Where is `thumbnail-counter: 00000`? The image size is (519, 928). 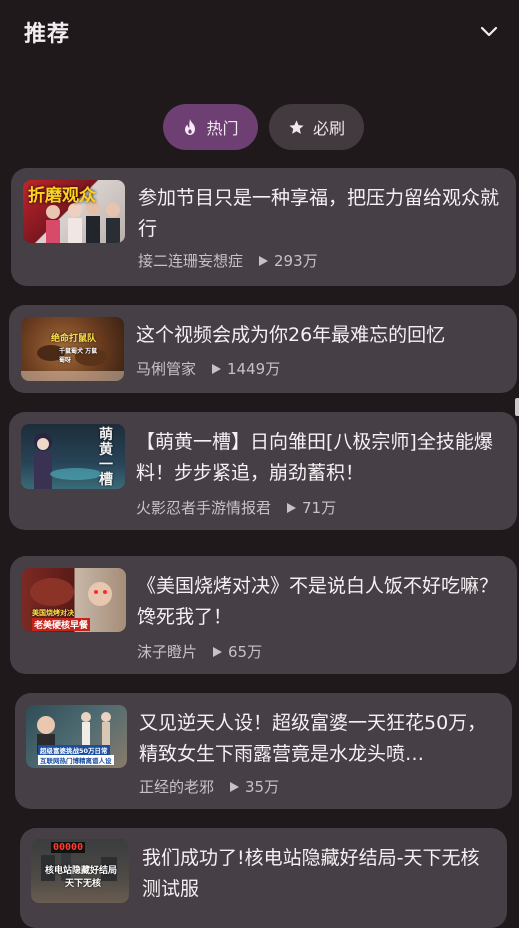 thumbnail-counter: 00000 is located at coordinates (68, 847).